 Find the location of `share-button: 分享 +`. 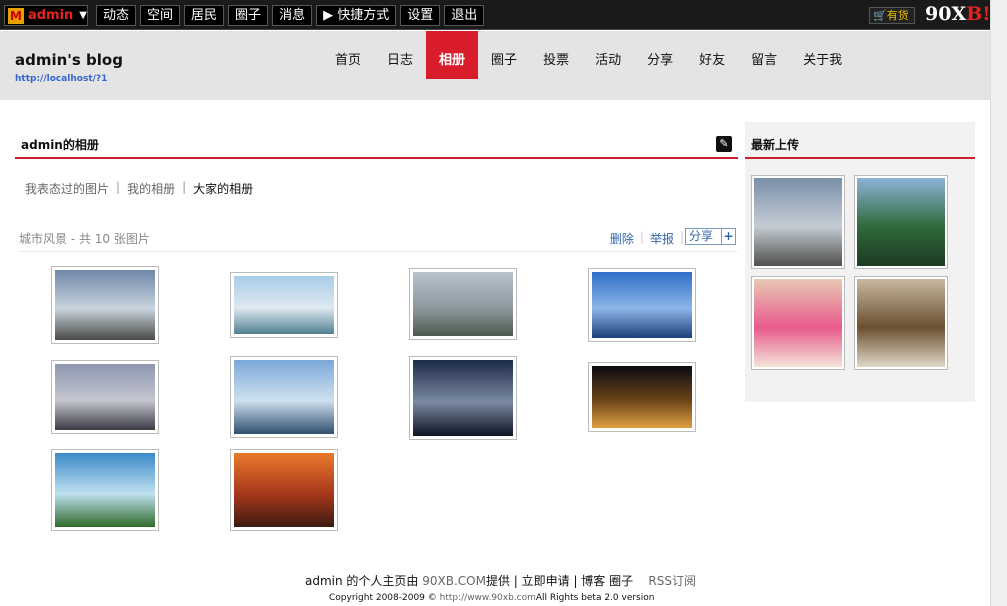

share-button: 分享 + is located at coordinates (710, 236).